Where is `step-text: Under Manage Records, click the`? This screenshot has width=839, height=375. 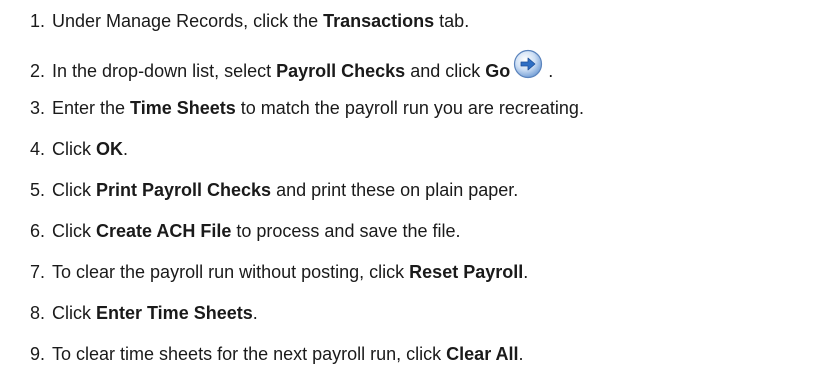
step-text: Under Manage Records, click the is located at coordinates (188, 21).